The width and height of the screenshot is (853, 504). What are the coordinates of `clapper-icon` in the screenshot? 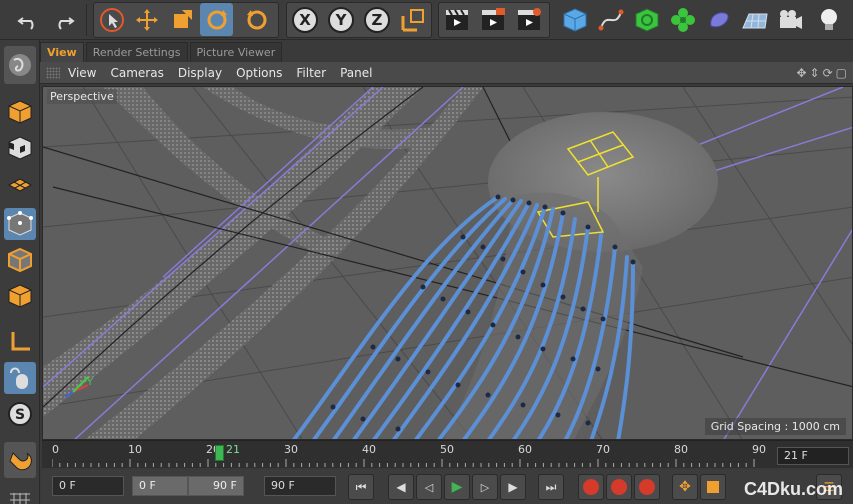 It's located at (456, 19).